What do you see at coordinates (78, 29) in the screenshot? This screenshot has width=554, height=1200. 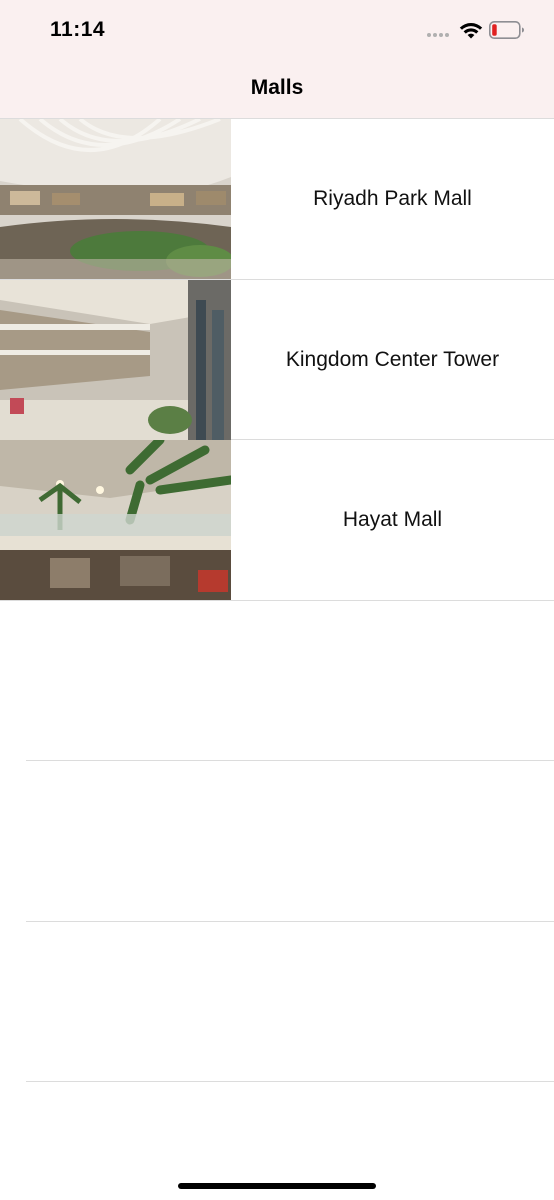 I see `status-time: 11:14` at bounding box center [78, 29].